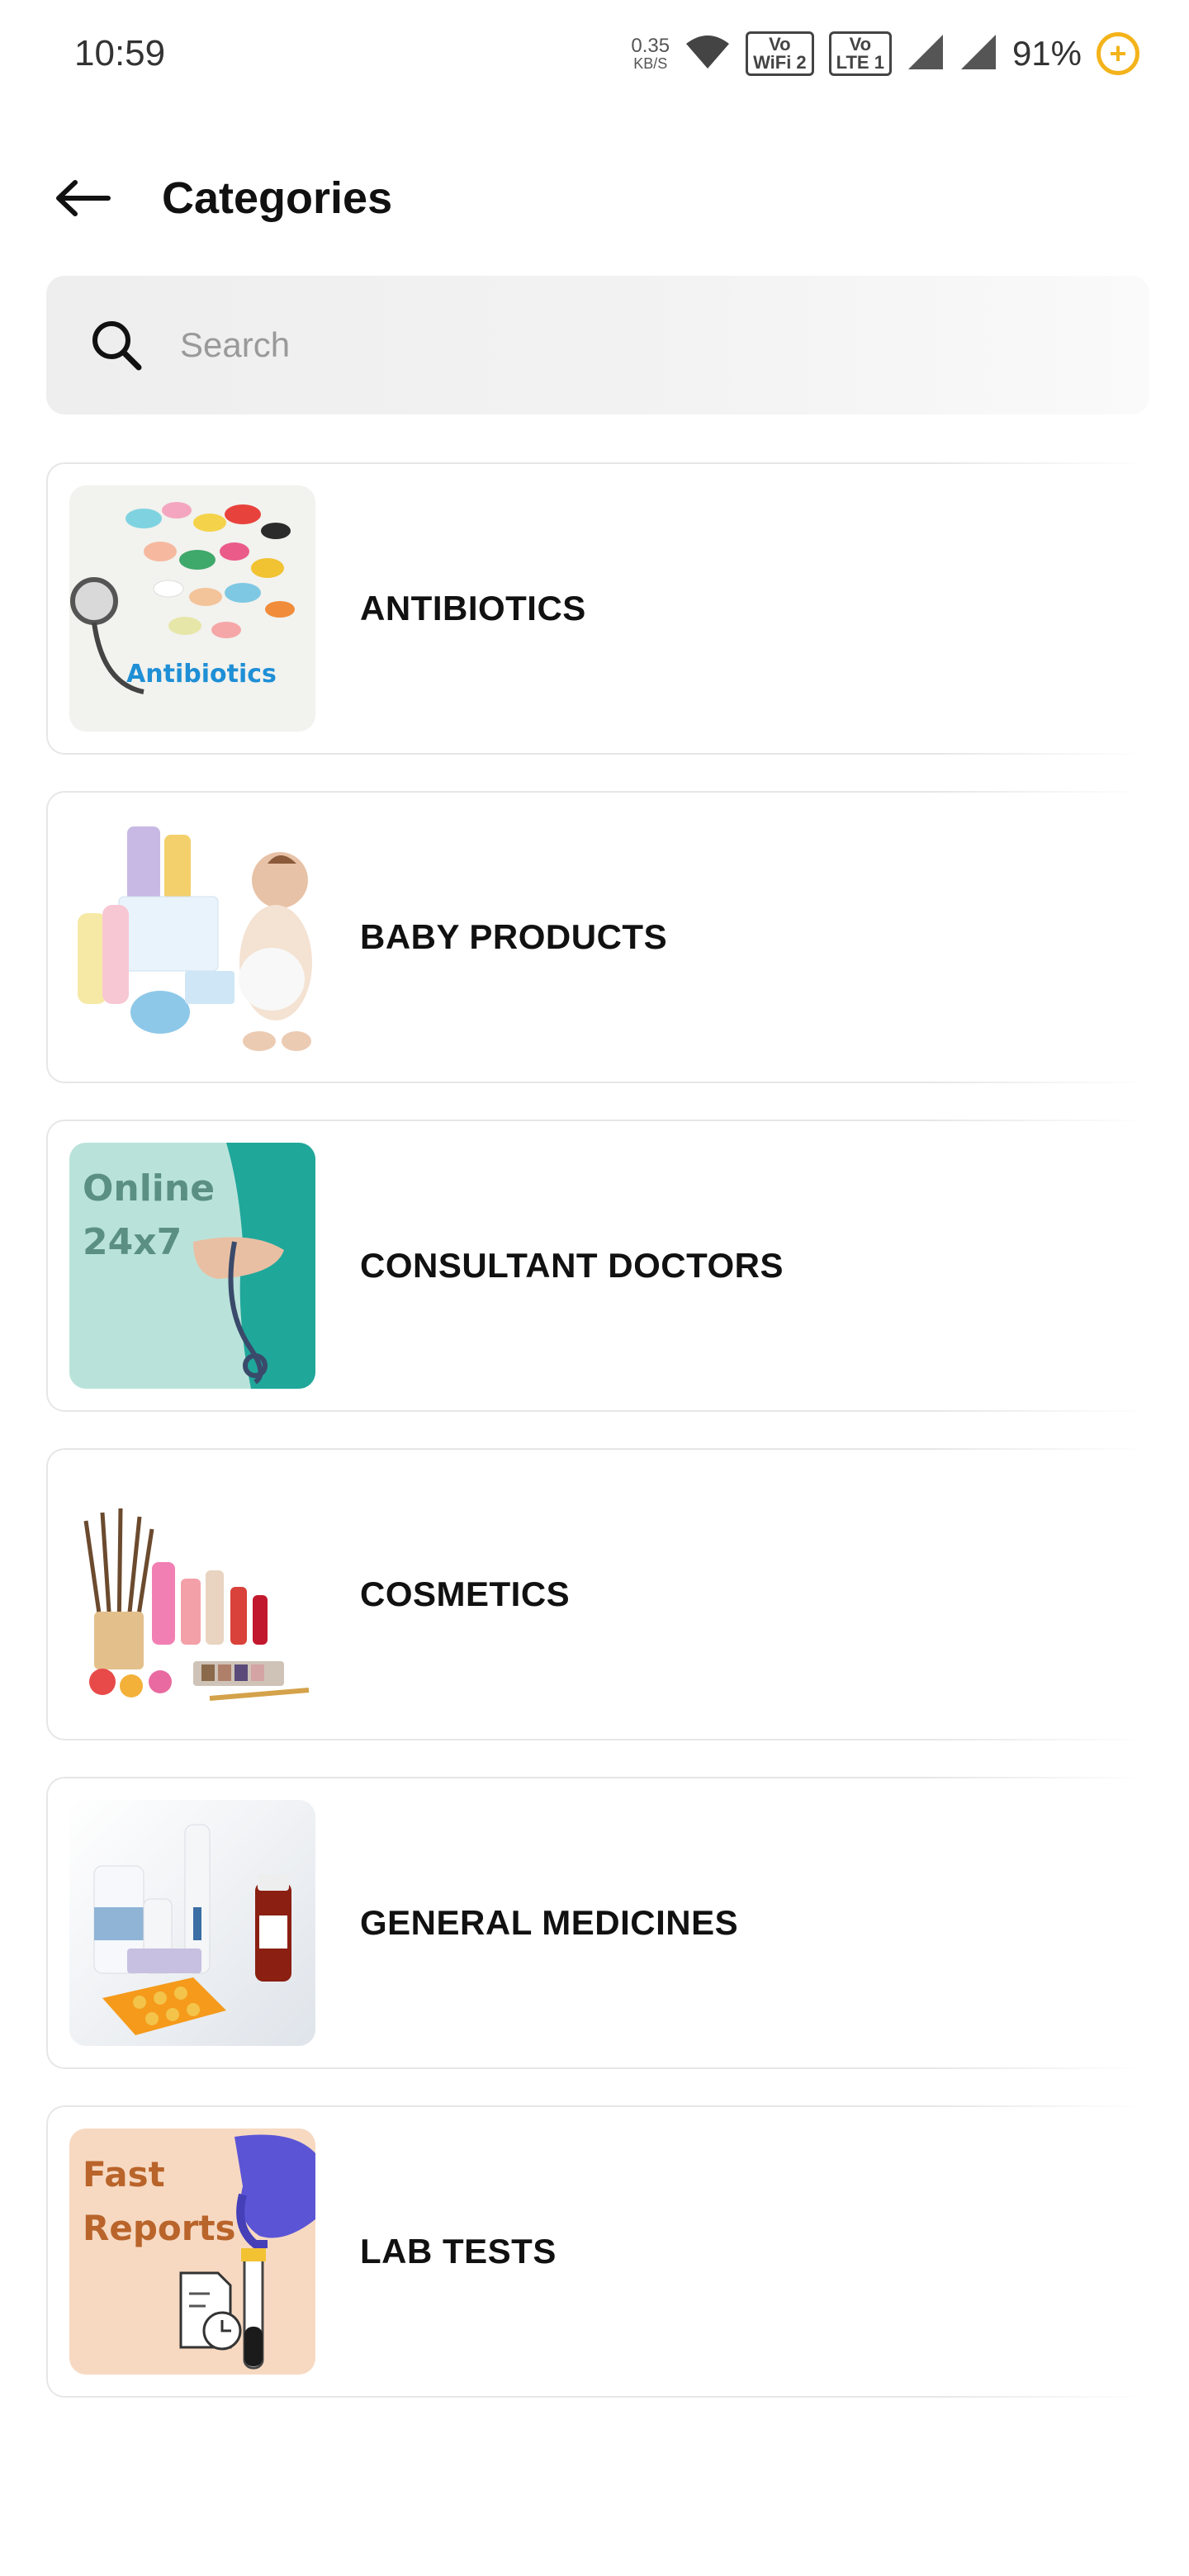 The height and width of the screenshot is (2576, 1189). I want to click on status-icons: 0.35 KB/S Vo WiFi 2 Vo LTE 1 91% +, so click(885, 53).